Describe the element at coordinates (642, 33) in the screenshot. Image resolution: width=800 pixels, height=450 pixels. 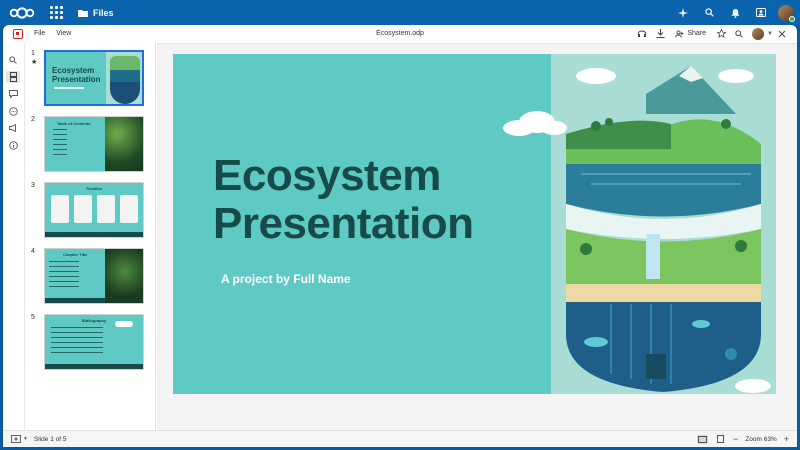
I see `present-icon` at that location.